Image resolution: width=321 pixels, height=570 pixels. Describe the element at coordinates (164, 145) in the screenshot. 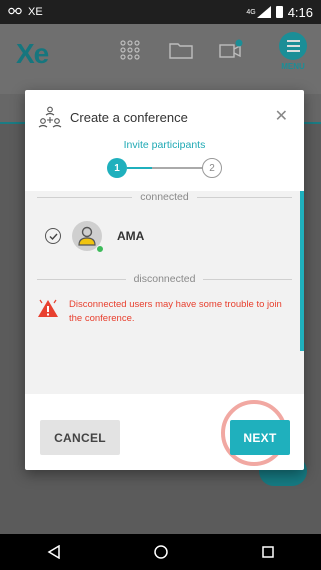

I see `step-title: Invite participants` at that location.